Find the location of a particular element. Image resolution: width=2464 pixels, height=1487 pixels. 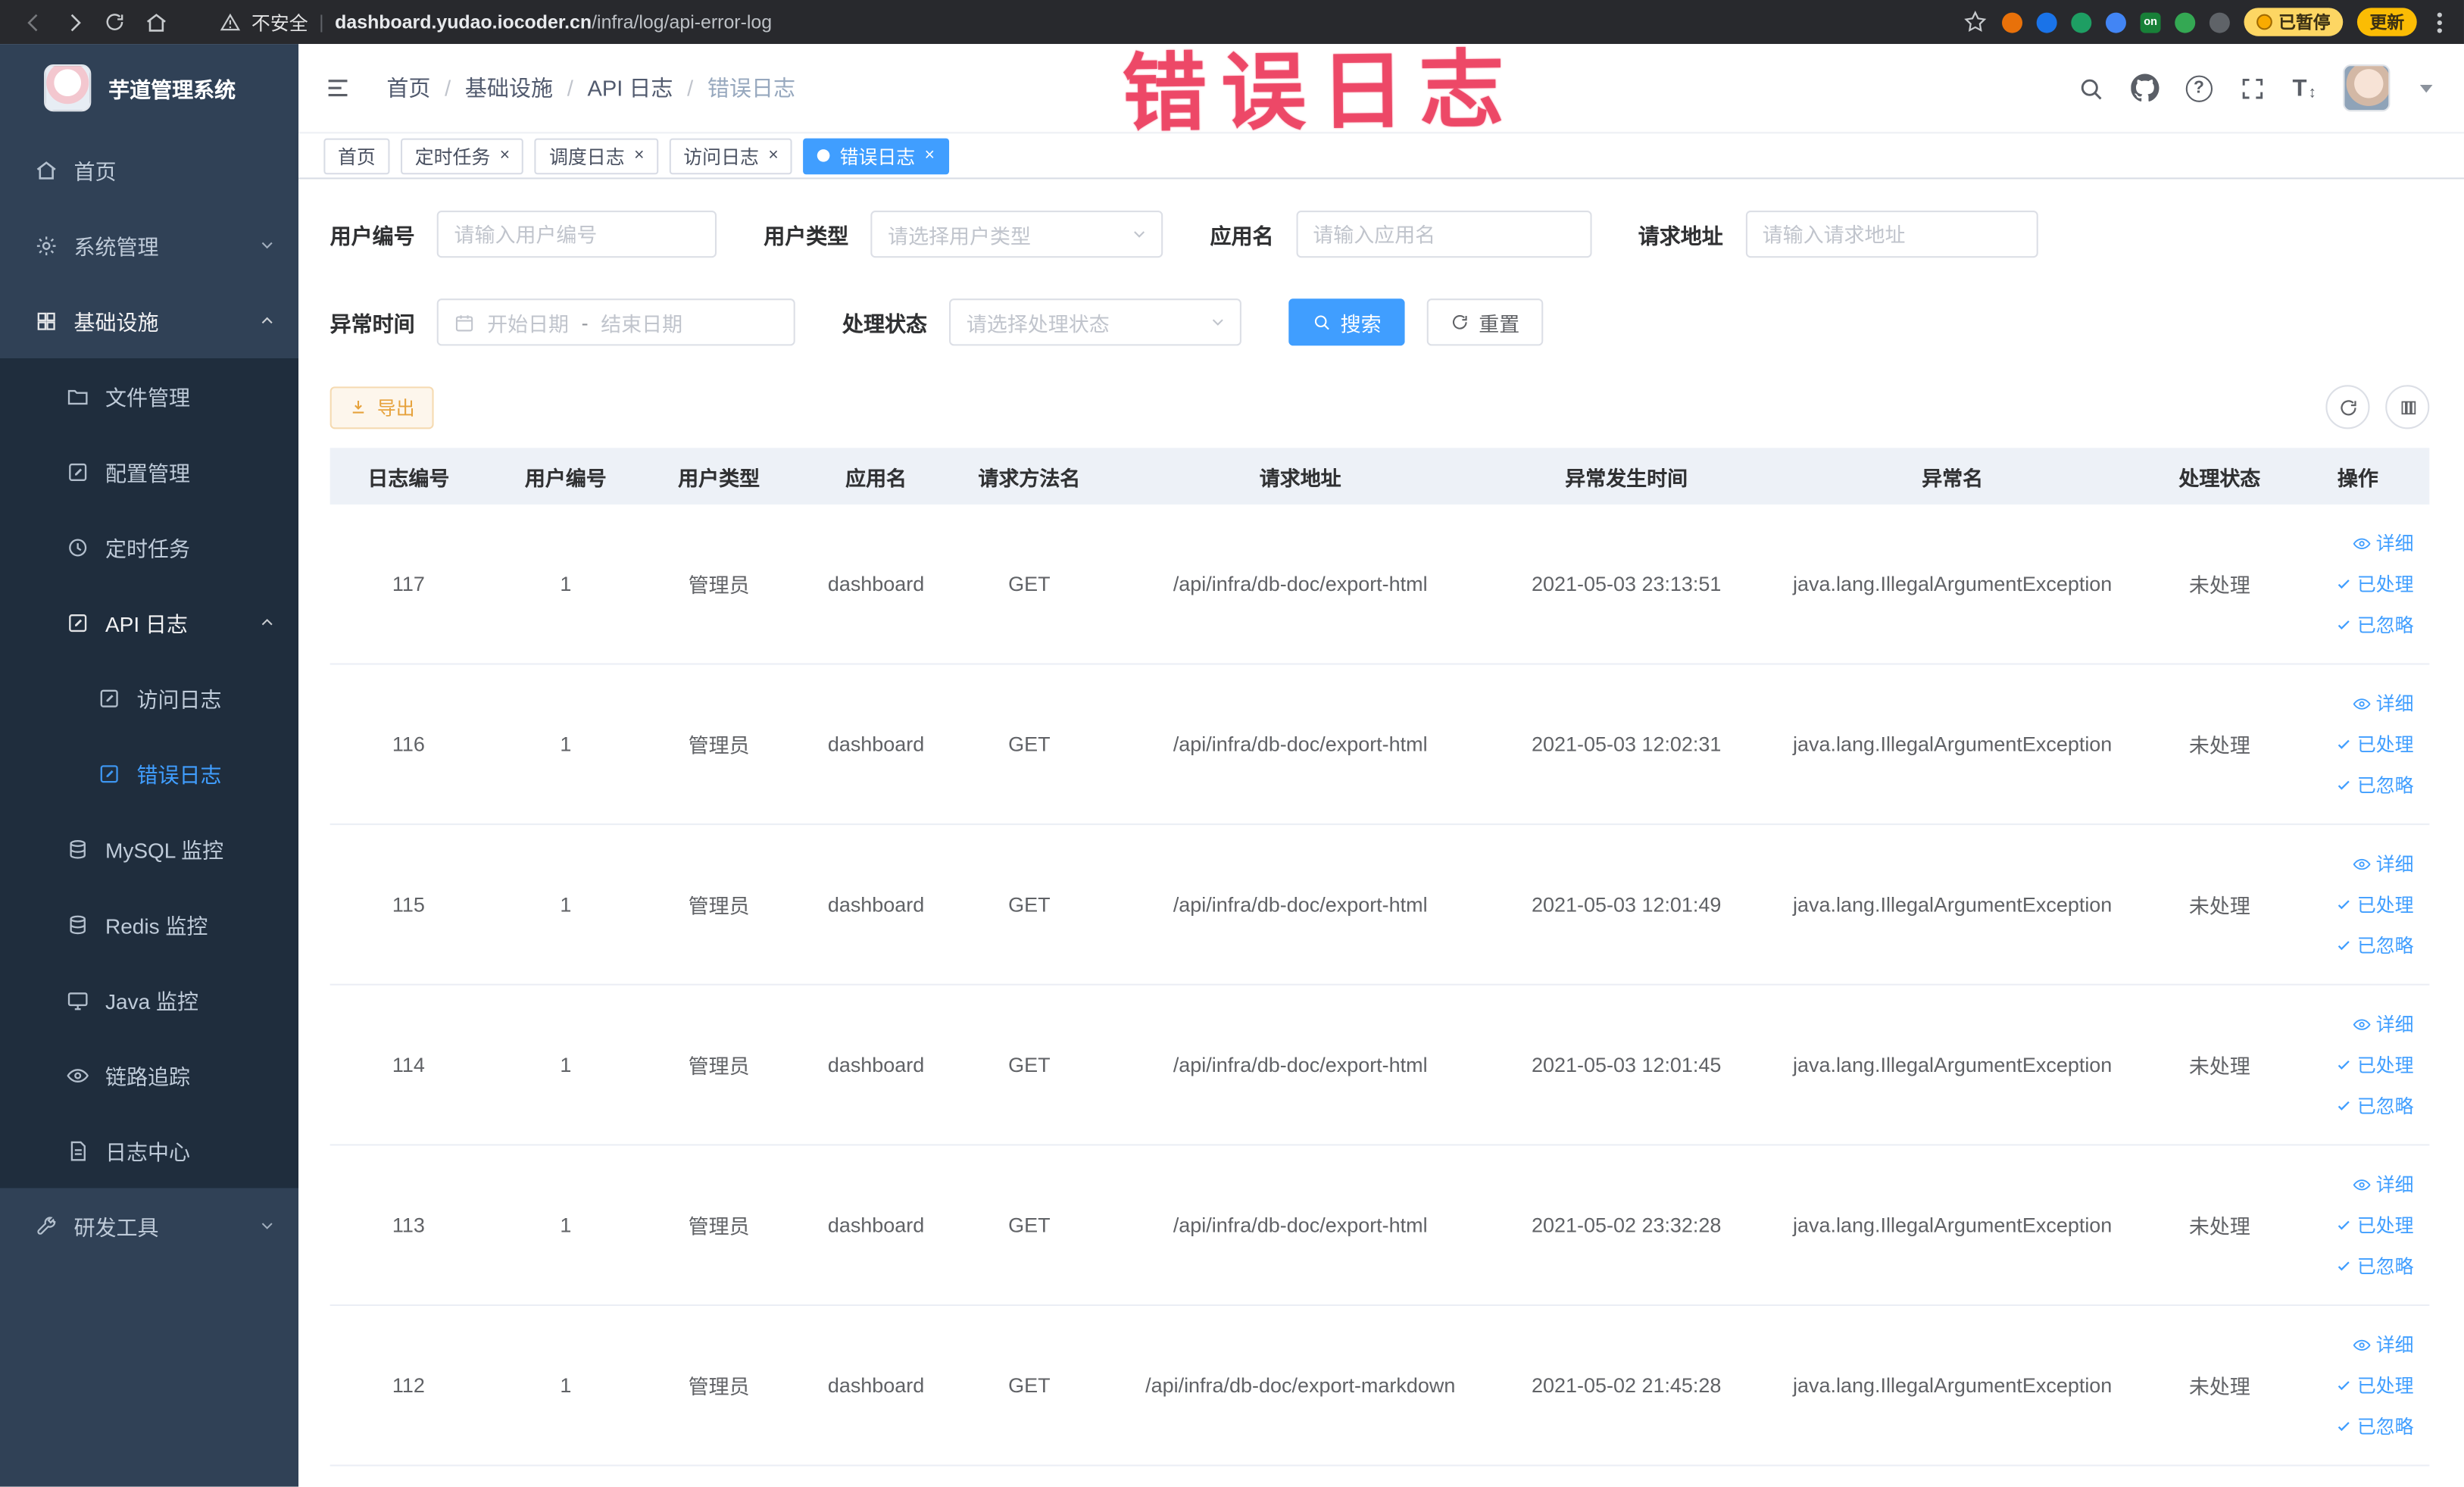

tab-bar: 首页 定时任务 × 调度日志 × 访问日志 × 错误日志 × is located at coordinates (1381, 156).